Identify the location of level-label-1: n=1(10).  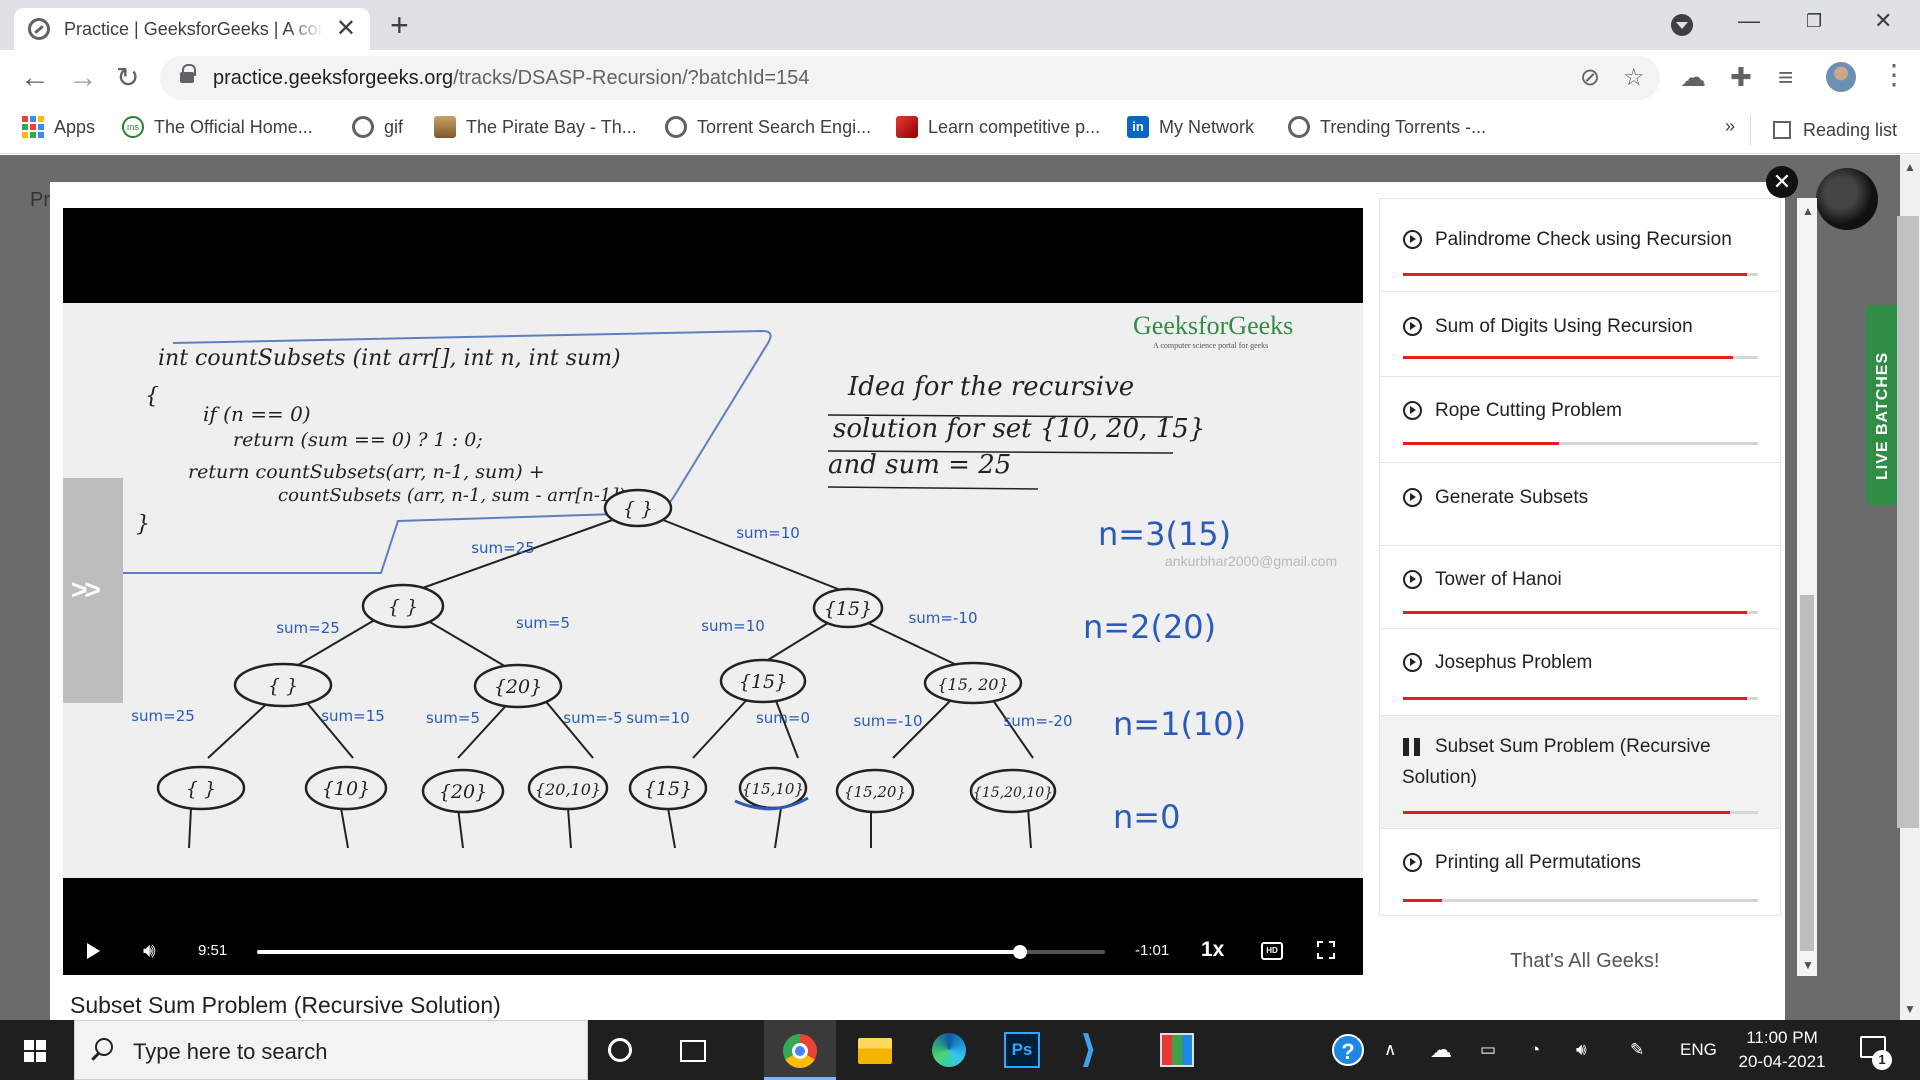
(1179, 724).